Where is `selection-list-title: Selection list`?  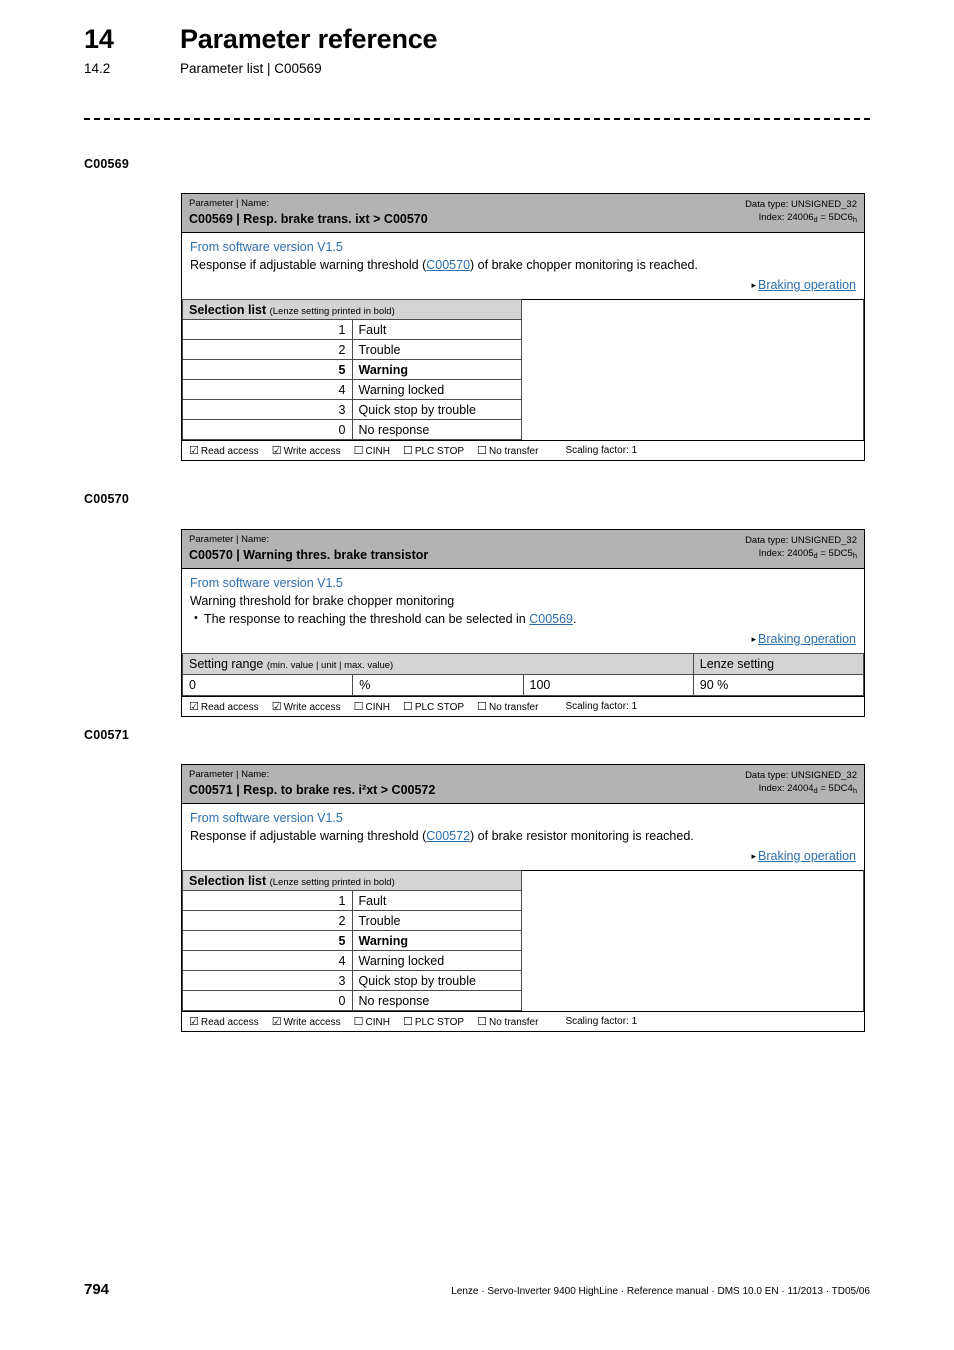 selection-list-title: Selection list is located at coordinates (228, 880).